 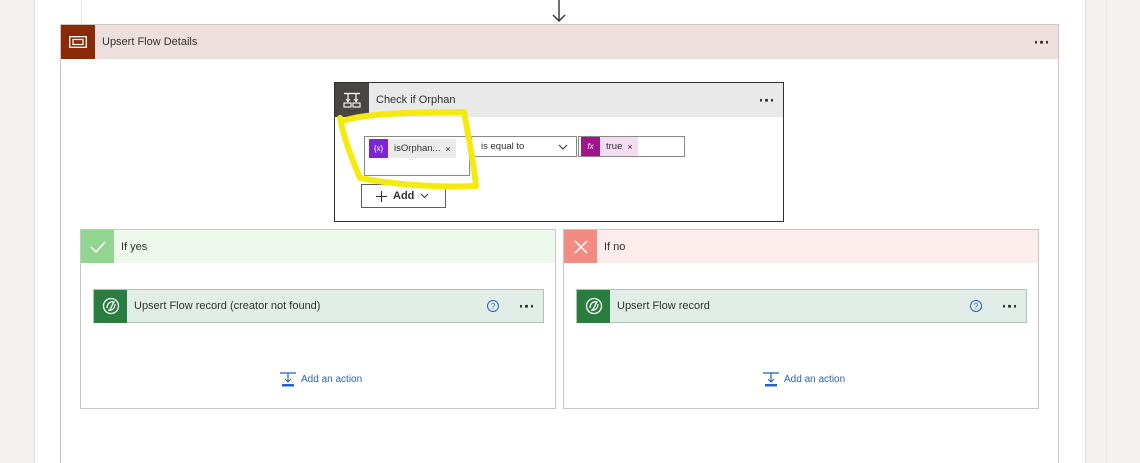 What do you see at coordinates (78, 42) in the screenshot?
I see `scope-icon` at bounding box center [78, 42].